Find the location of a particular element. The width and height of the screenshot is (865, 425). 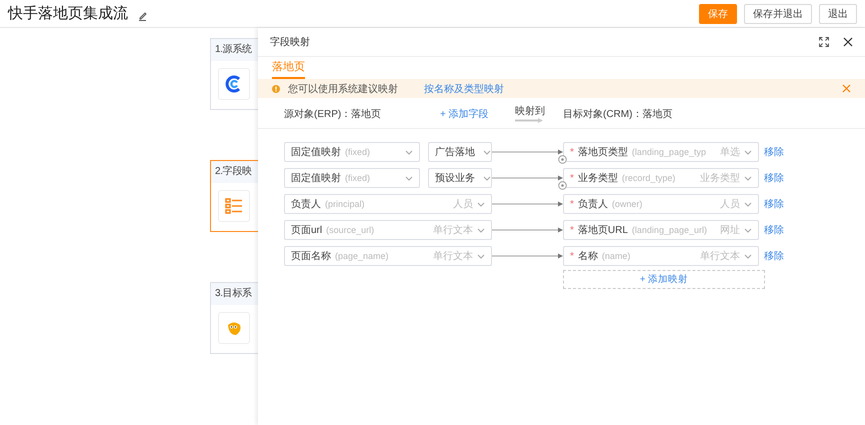

right-arrow-icon is located at coordinates (529, 120).